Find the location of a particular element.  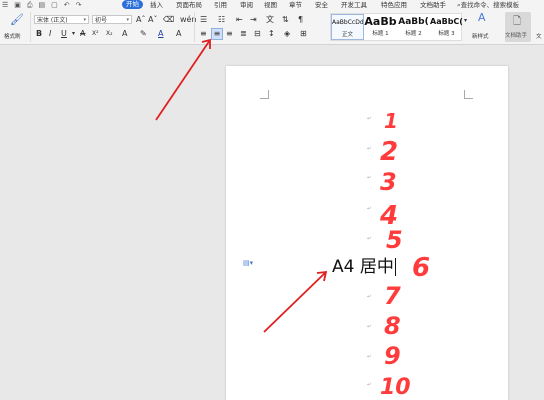

arrow-to-center-button is located at coordinates (183, 79).